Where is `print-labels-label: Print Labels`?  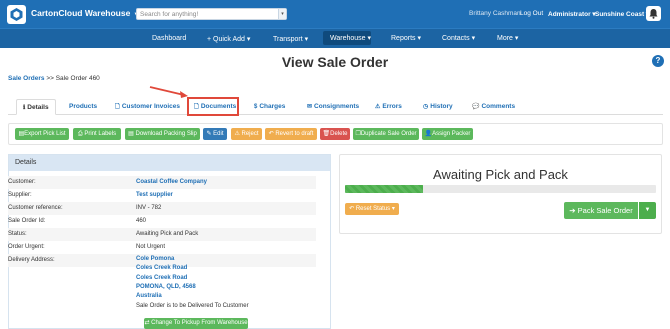 print-labels-label: Print Labels is located at coordinates (100, 134).